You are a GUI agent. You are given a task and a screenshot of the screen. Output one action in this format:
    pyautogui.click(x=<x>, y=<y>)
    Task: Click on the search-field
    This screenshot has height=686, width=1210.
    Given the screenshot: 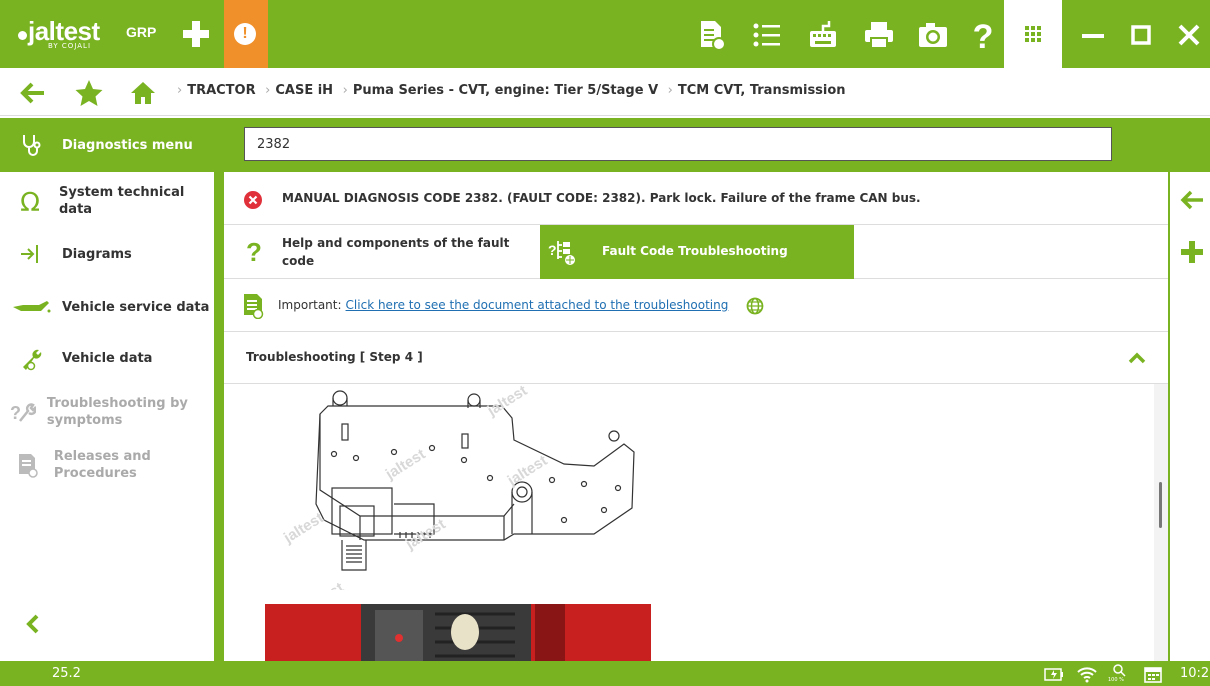 What is the action you would take?
    pyautogui.click(x=678, y=144)
    